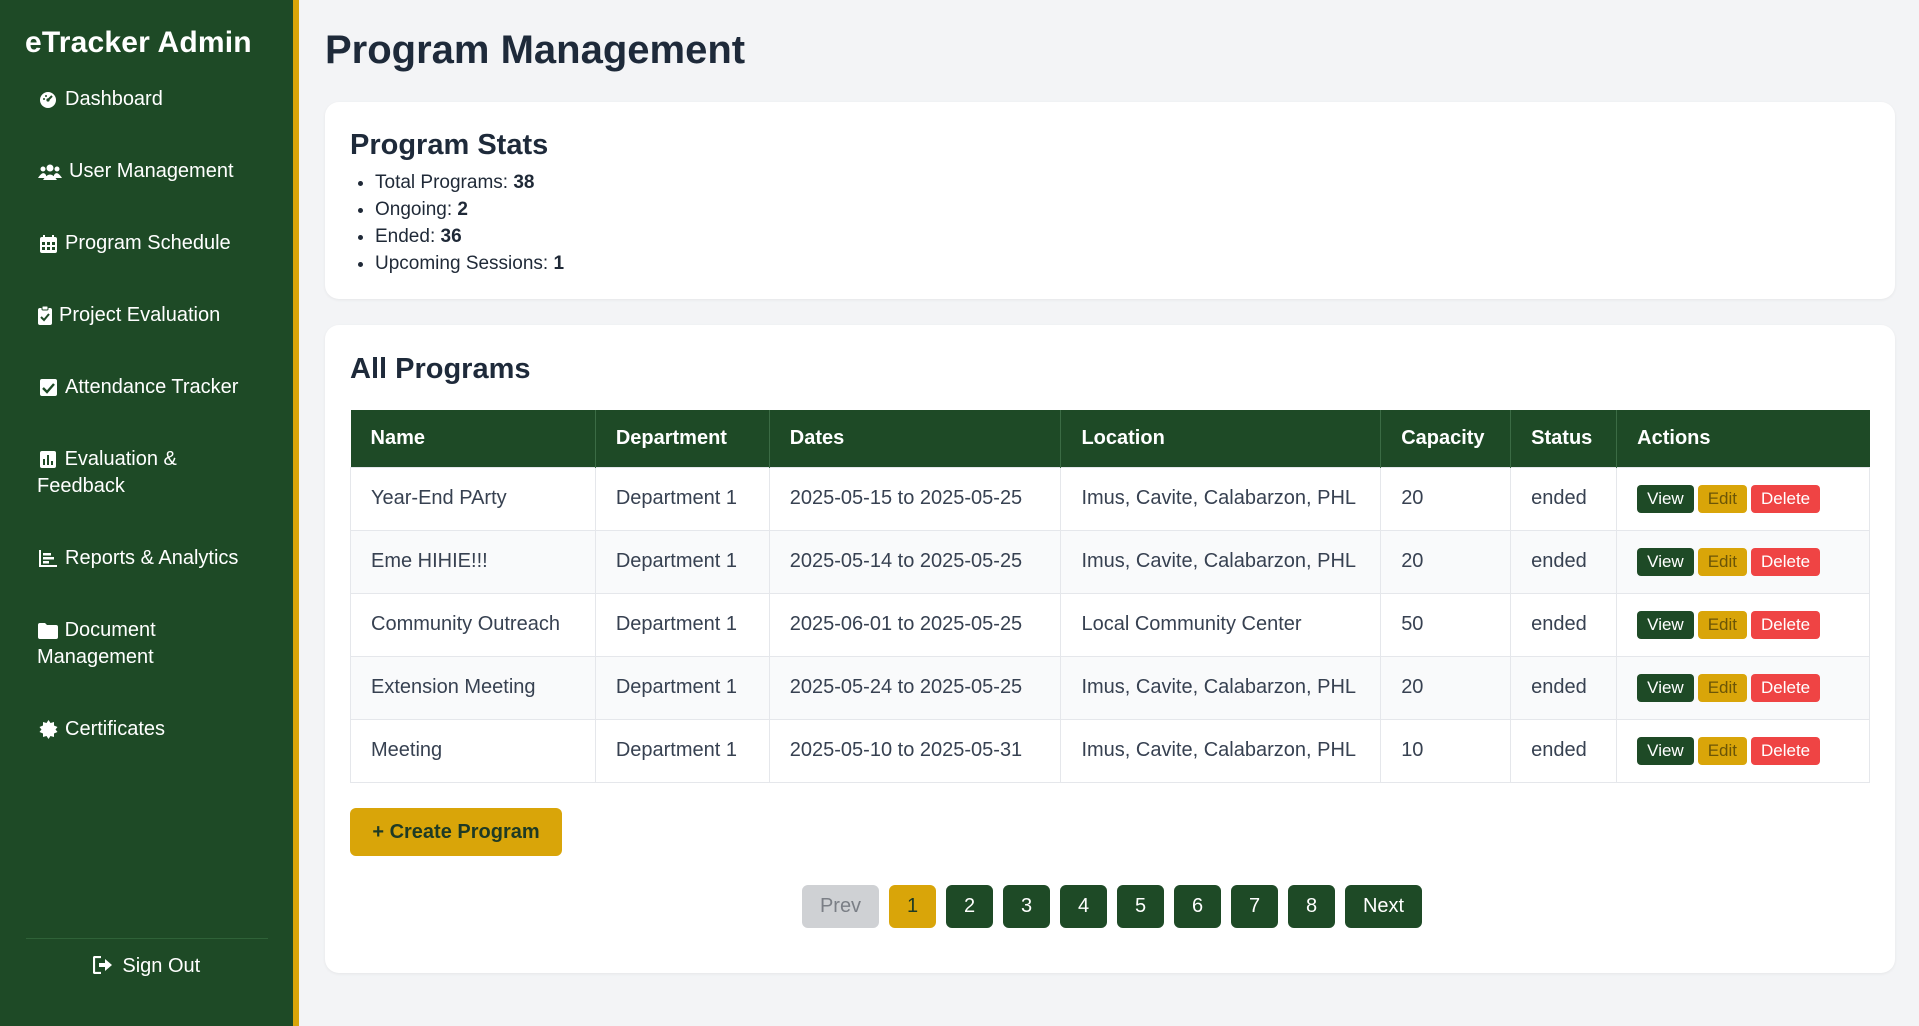  Describe the element at coordinates (440, 369) in the screenshot. I see `programs-title: All Programs` at that location.